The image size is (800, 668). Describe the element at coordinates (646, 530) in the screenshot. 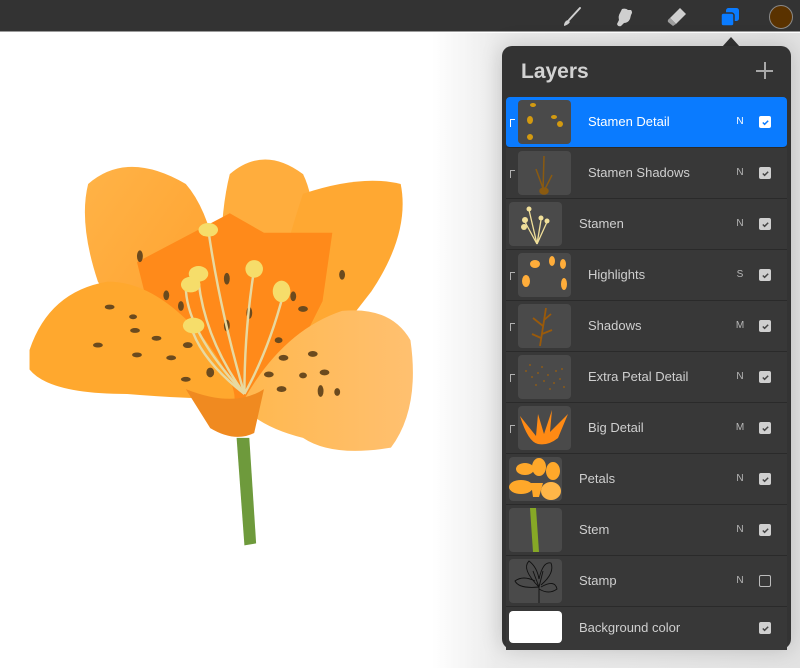

I see `layer-row-stem: Stem N` at that location.